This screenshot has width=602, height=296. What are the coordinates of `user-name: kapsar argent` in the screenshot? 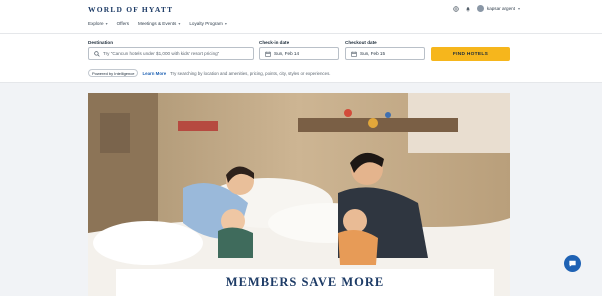 It's located at (500, 8).